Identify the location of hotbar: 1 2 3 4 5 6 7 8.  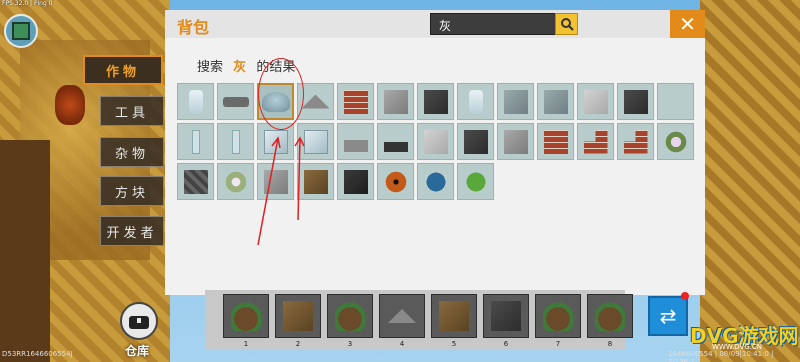
(419, 320).